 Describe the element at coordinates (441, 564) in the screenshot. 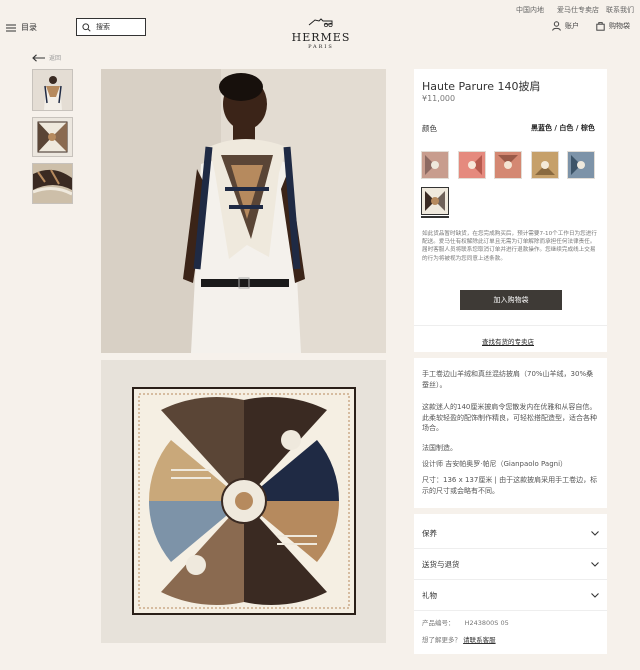

I see `accordion-shipping-label: 送货与退货` at that location.